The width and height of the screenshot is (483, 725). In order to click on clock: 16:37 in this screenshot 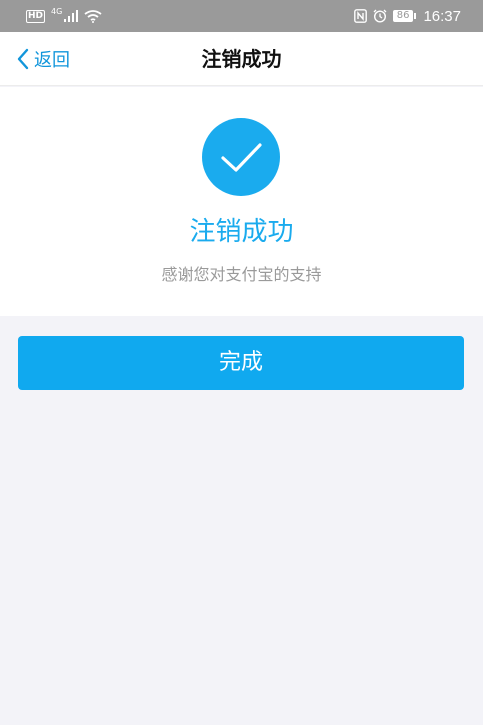, I will do `click(442, 16)`.